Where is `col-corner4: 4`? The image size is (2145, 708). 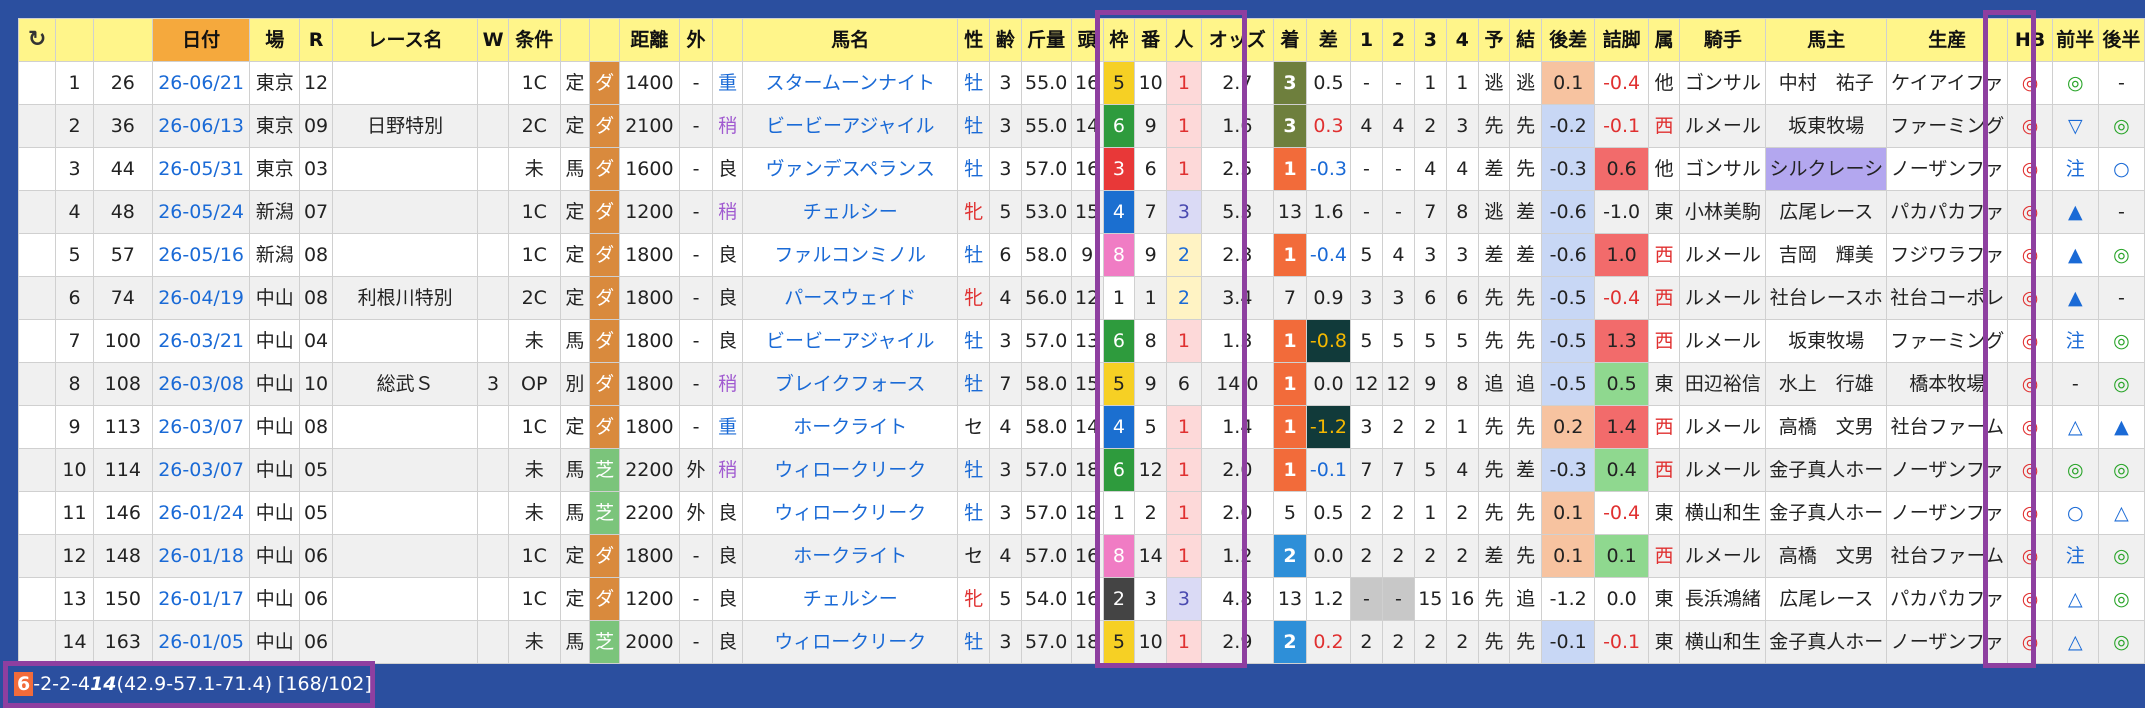
col-corner4: 4 is located at coordinates (1462, 40).